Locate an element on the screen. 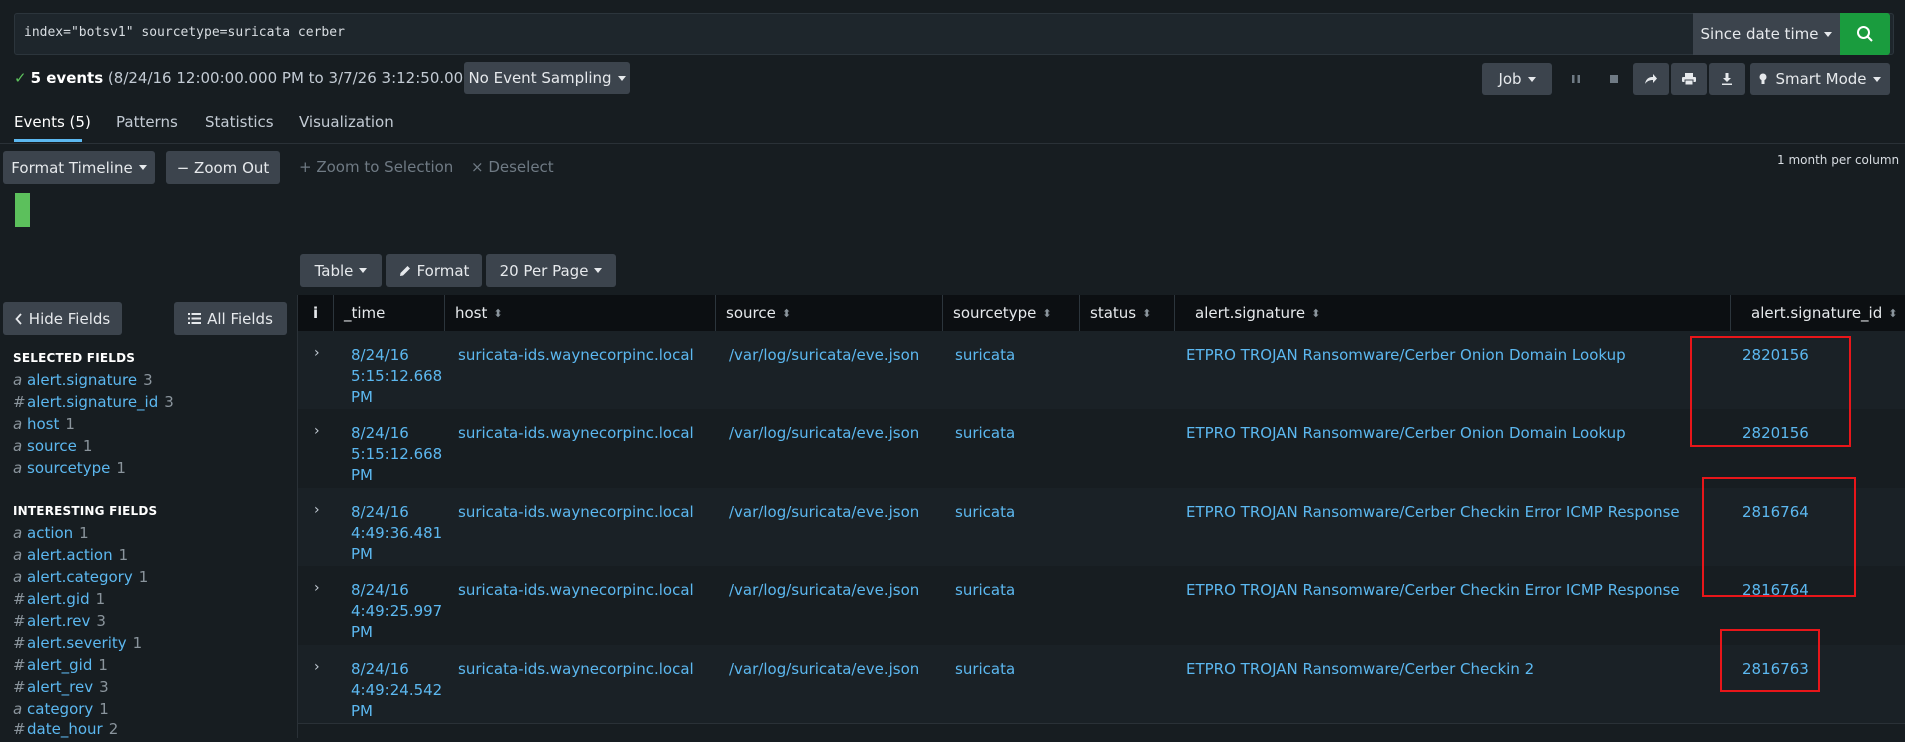 The width and height of the screenshot is (1905, 742). deselect-button: × Deselect is located at coordinates (512, 167).